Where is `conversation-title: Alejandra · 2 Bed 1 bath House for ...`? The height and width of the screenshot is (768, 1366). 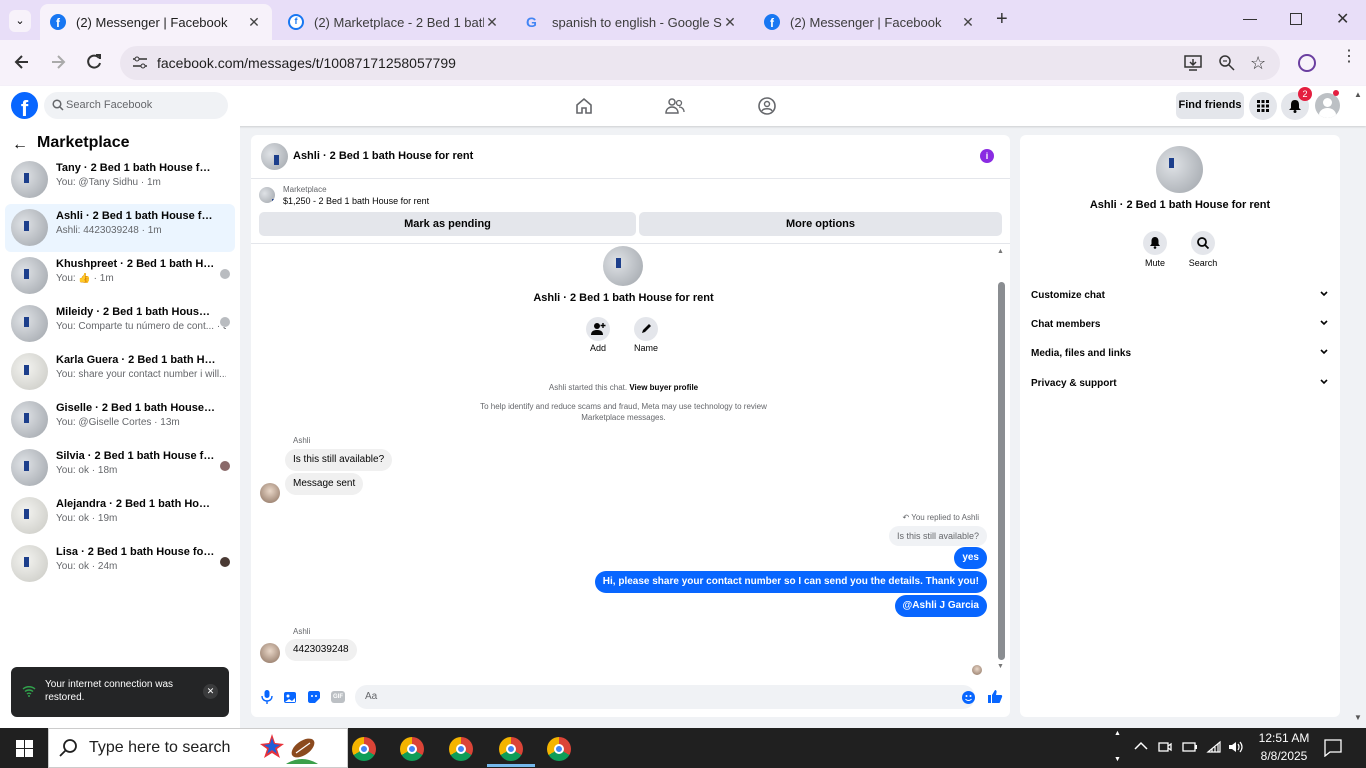 conversation-title: Alejandra · 2 Bed 1 bath House for ... is located at coordinates (136, 504).